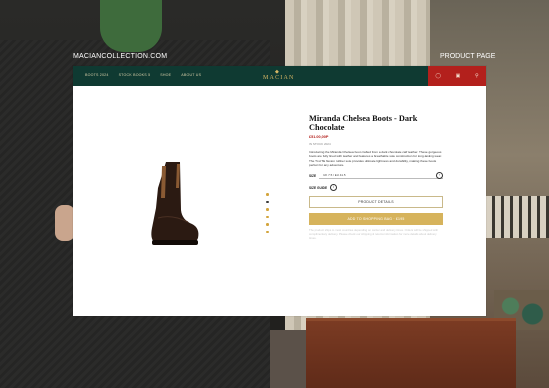 This screenshot has height=388, width=549. I want to click on search-icon: ⚲, so click(477, 76).